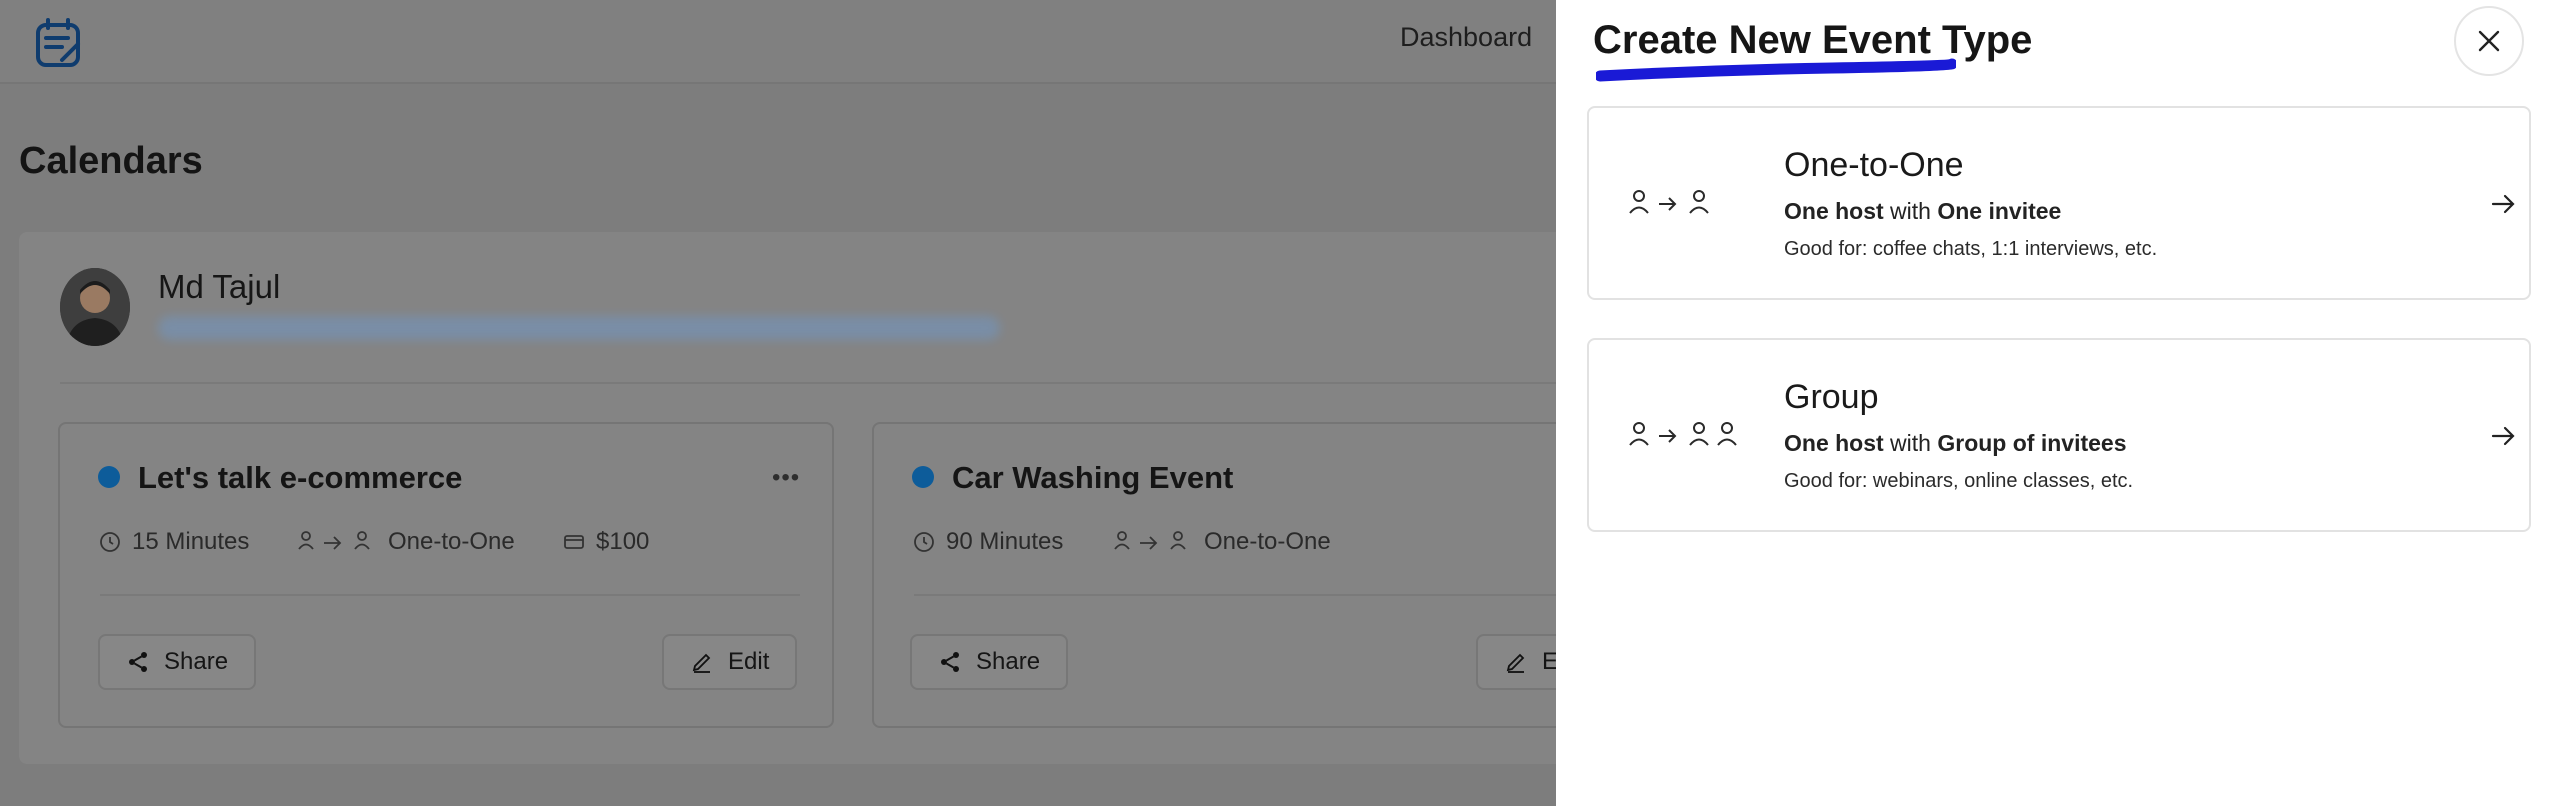  What do you see at coordinates (1005, 541) in the screenshot?
I see `event-duration-text: 90 Minutes` at bounding box center [1005, 541].